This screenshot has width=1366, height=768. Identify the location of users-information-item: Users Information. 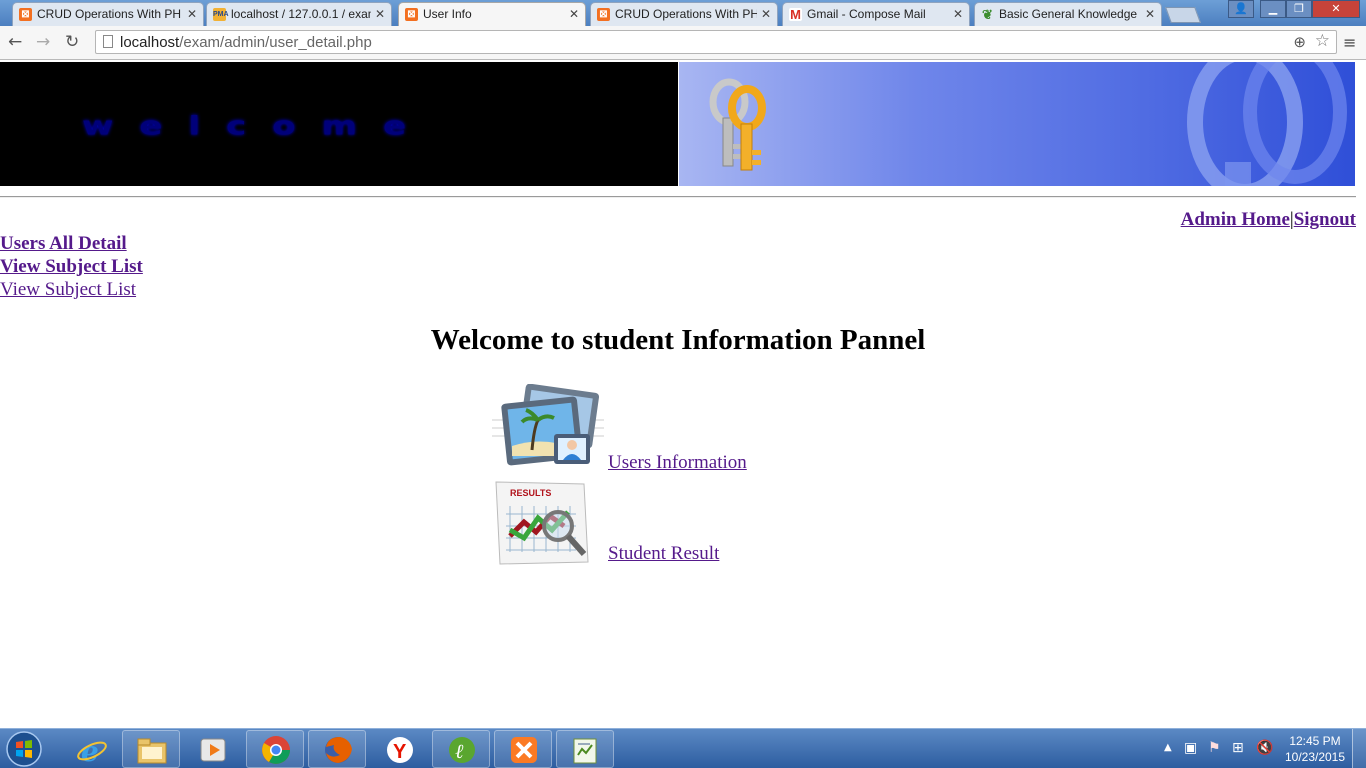
(642, 429).